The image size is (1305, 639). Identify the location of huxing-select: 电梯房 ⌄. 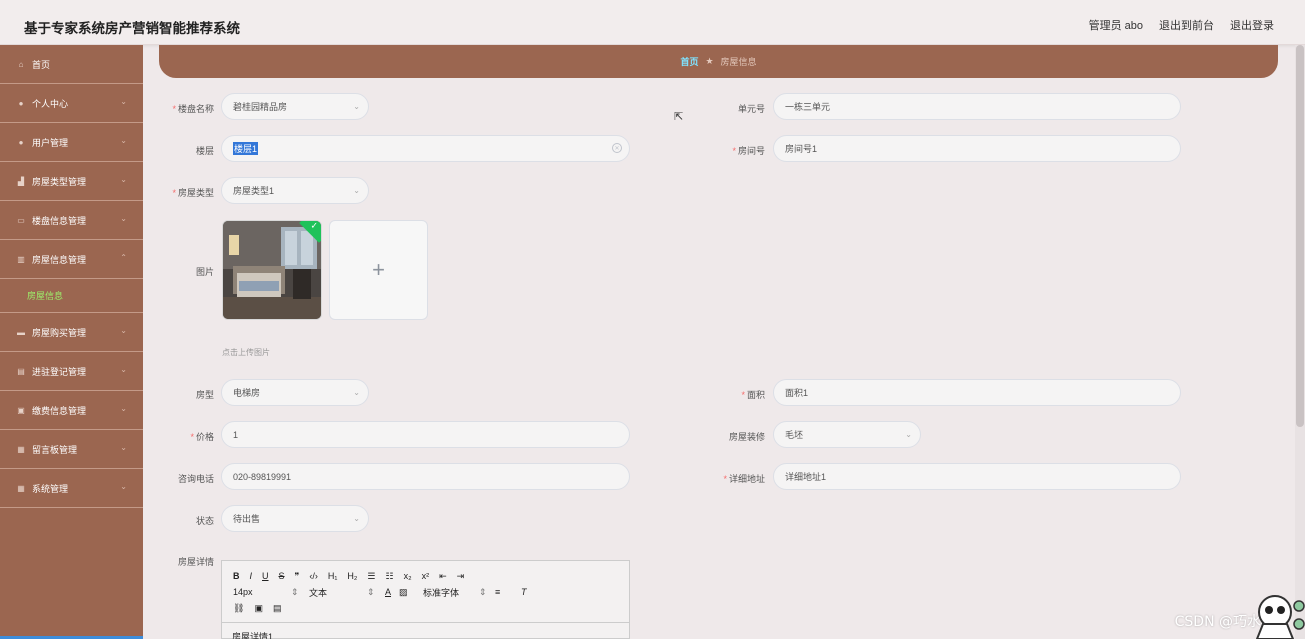
(295, 392).